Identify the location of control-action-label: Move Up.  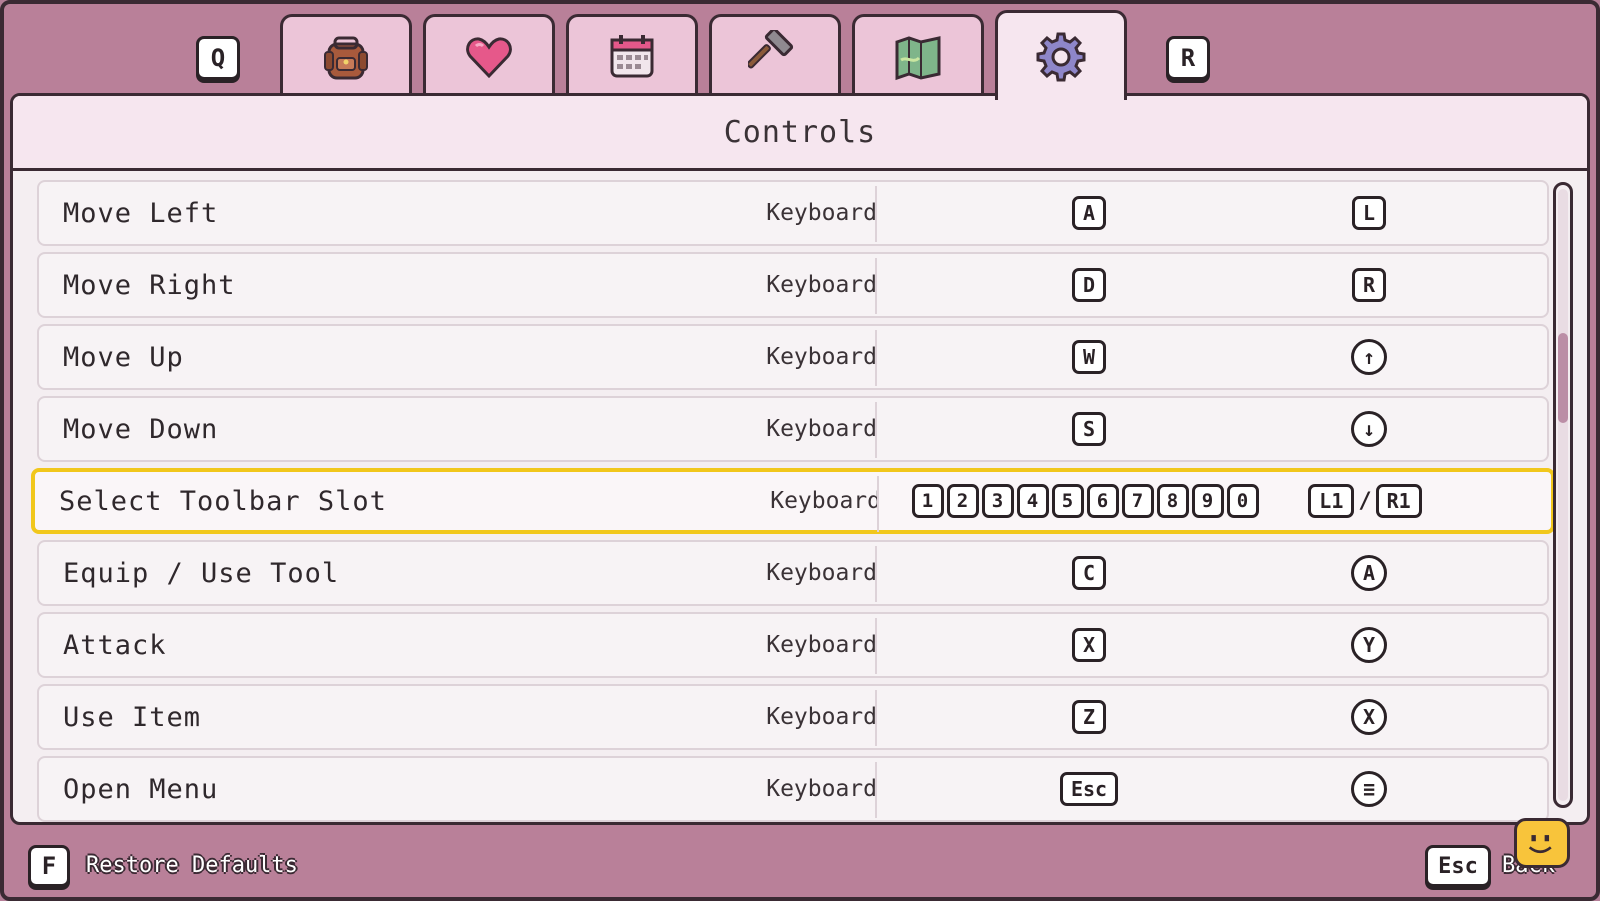
(123, 357).